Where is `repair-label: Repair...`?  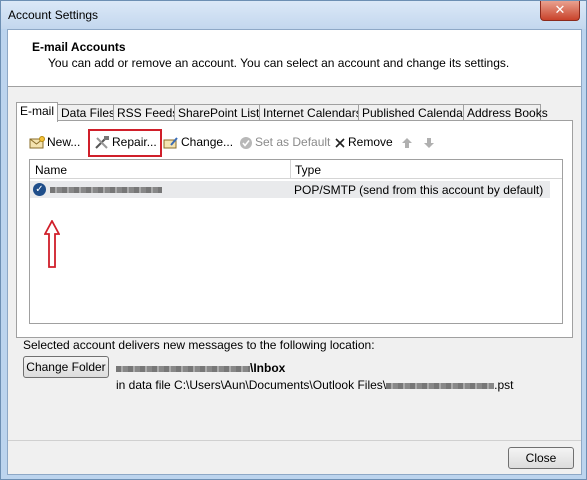
repair-label: Repair... is located at coordinates (134, 142).